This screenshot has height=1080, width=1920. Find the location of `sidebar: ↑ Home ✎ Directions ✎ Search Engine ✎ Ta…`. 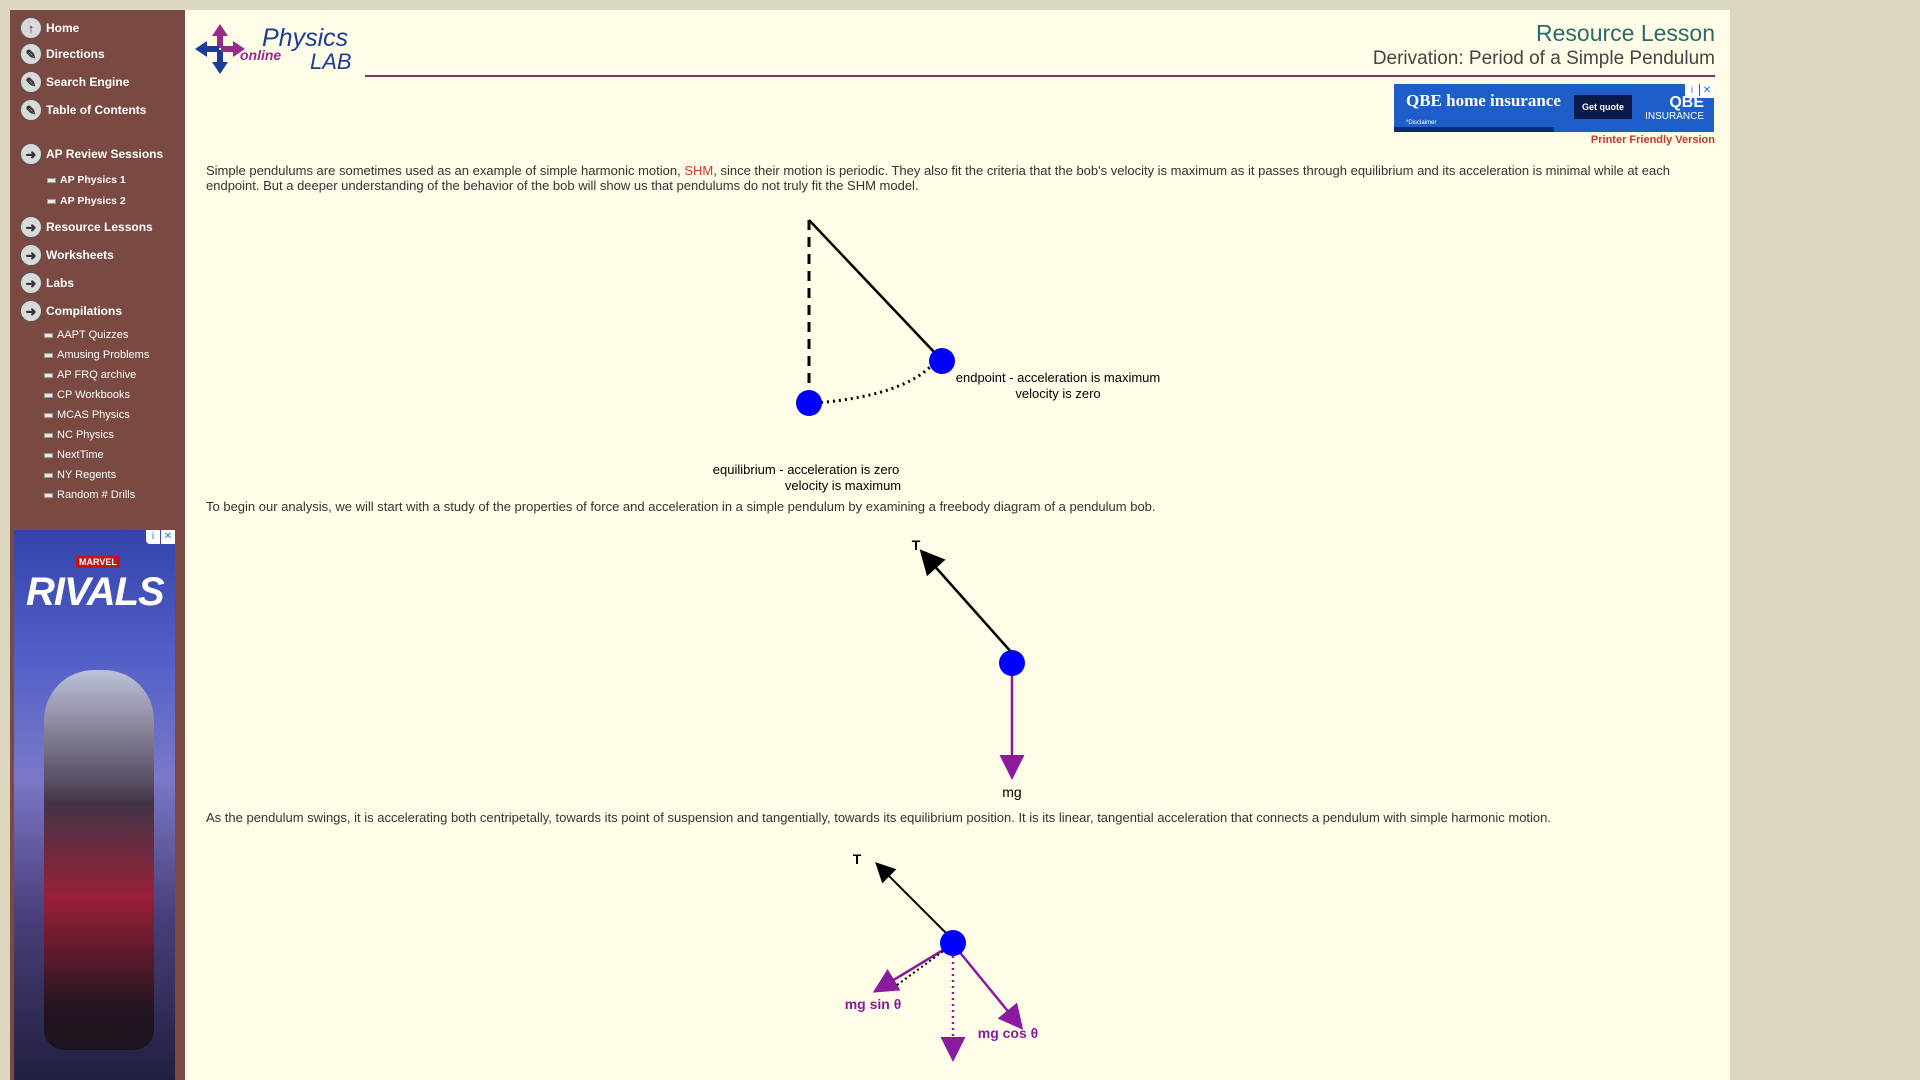

sidebar: ↑ Home ✎ Directions ✎ Search Engine ✎ Ta… is located at coordinates (97, 545).